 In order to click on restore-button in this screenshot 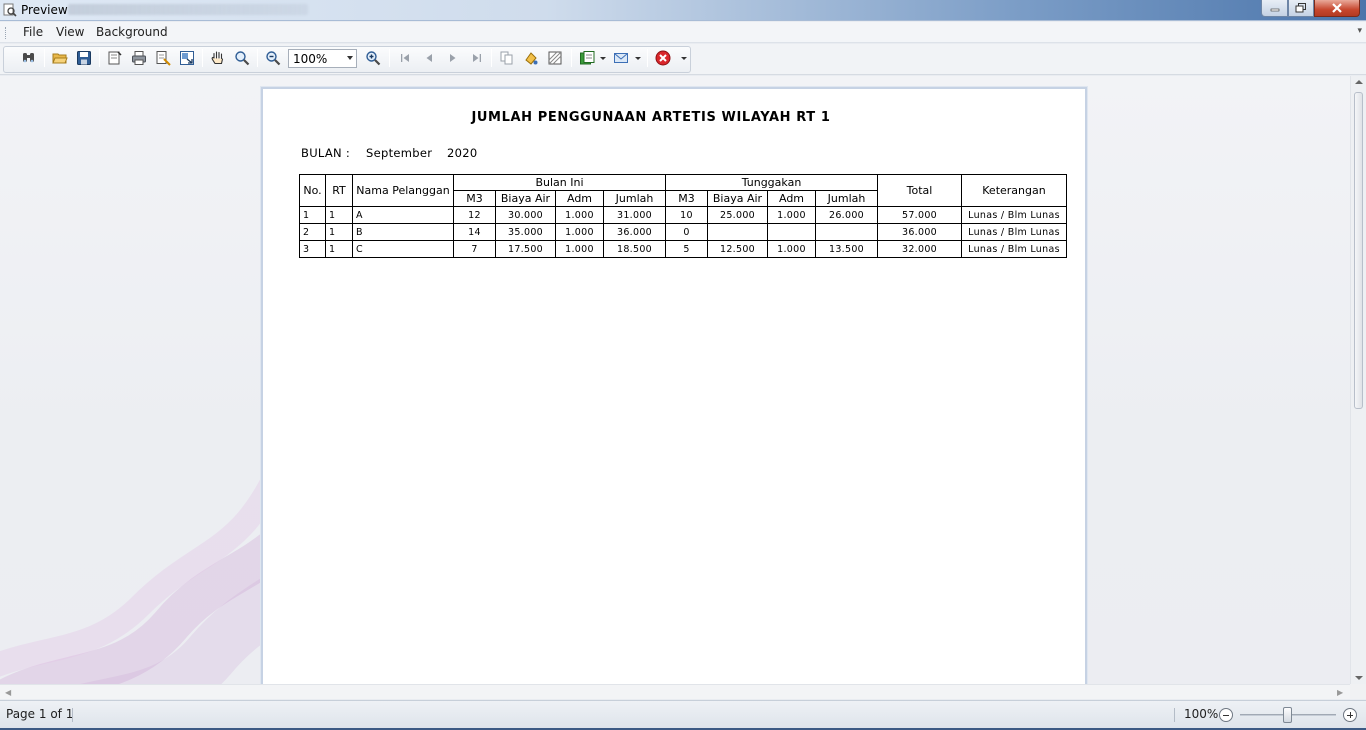, I will do `click(1301, 8)`.